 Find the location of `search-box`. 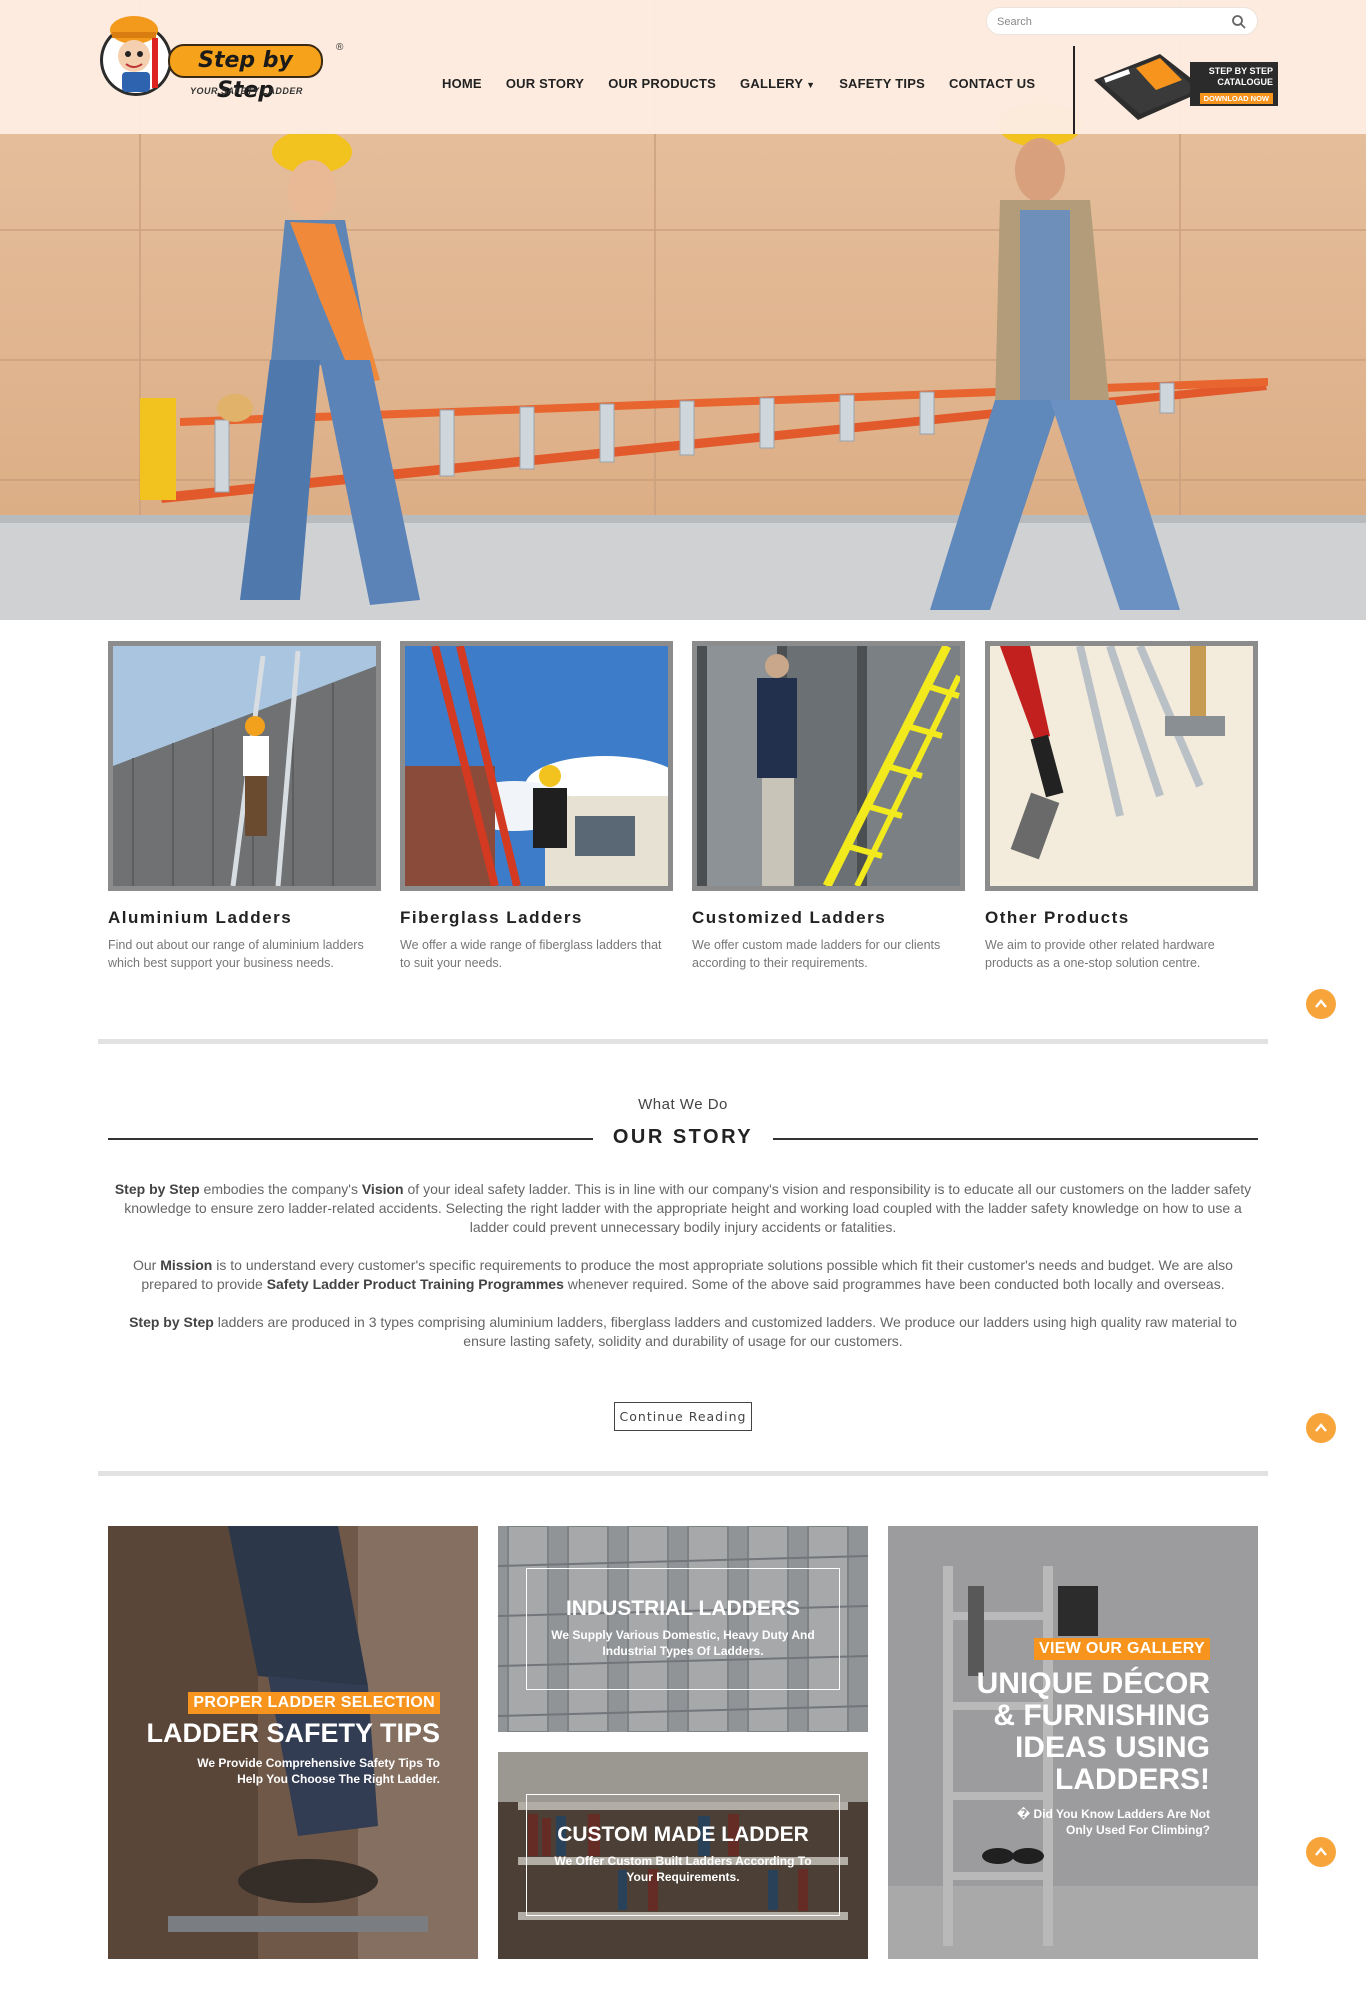

search-box is located at coordinates (1122, 21).